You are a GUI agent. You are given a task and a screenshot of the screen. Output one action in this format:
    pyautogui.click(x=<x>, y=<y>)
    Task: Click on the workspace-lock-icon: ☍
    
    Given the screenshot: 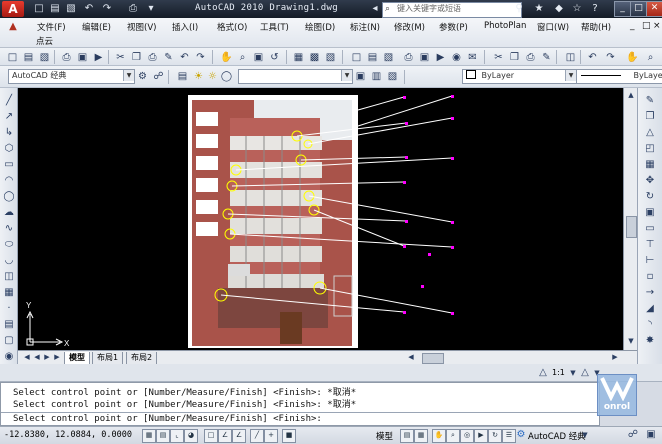 What is the action you would take?
    pyautogui.click(x=158, y=77)
    